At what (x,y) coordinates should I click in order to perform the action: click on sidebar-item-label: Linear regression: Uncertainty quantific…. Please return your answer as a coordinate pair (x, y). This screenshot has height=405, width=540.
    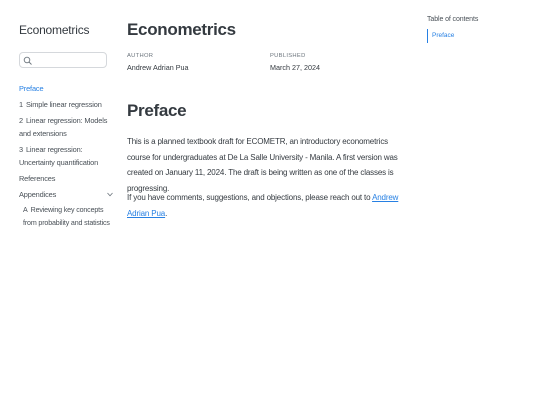
    Looking at the image, I should click on (59, 156).